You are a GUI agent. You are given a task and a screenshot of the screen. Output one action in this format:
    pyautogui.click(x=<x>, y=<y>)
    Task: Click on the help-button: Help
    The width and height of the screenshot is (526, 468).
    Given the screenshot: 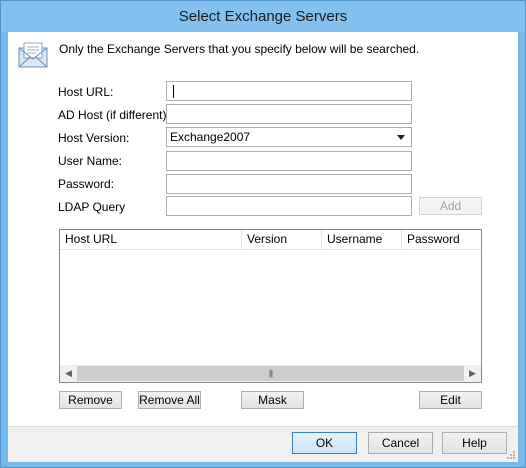 What is the action you would take?
    pyautogui.click(x=474, y=443)
    